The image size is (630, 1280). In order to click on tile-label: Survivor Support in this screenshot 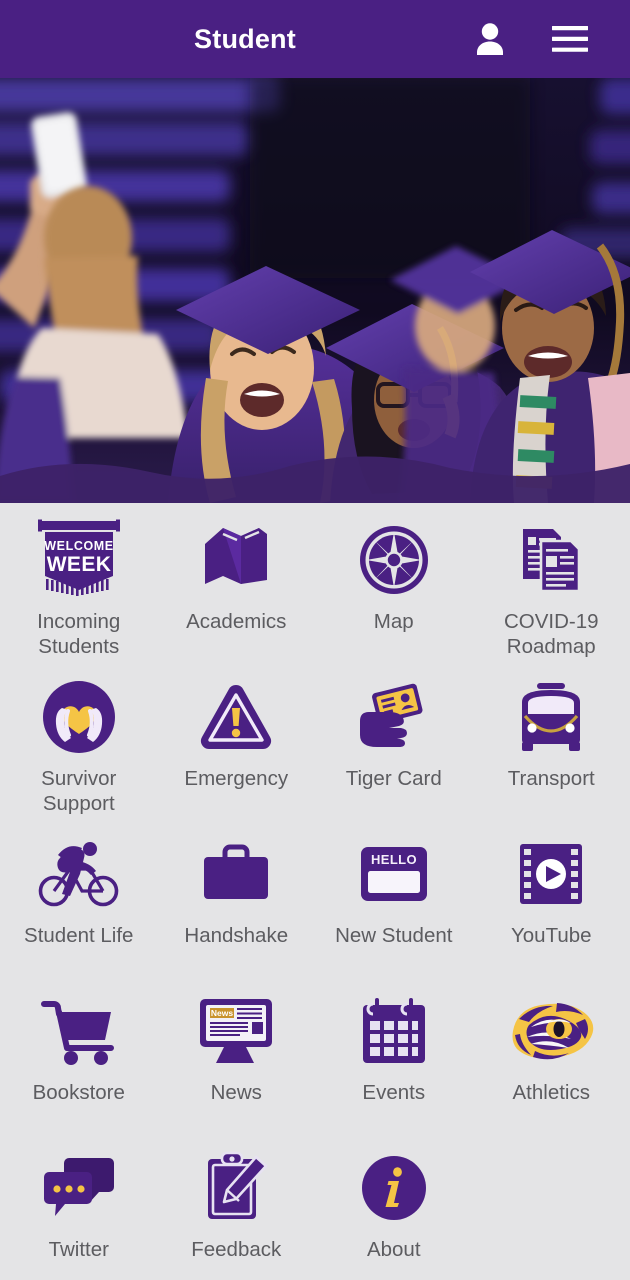, I will do `click(79, 791)`.